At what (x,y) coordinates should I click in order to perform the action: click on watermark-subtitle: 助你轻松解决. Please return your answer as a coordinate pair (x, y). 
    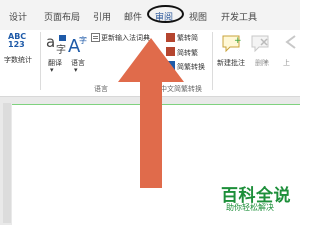
    Looking at the image, I should click on (250, 207).